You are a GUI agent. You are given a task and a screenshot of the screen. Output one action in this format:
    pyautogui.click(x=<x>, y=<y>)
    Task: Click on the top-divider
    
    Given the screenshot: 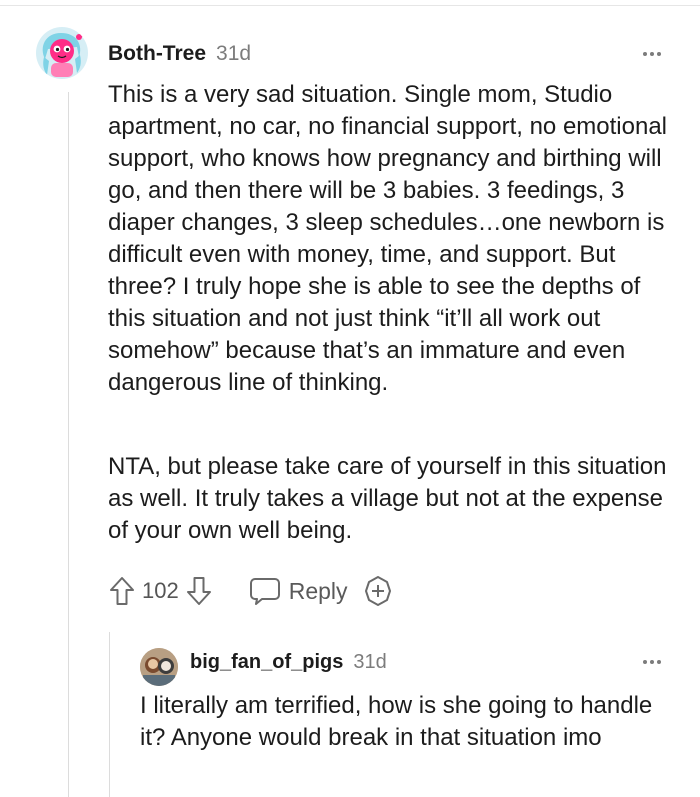 What is the action you would take?
    pyautogui.click(x=350, y=5)
    